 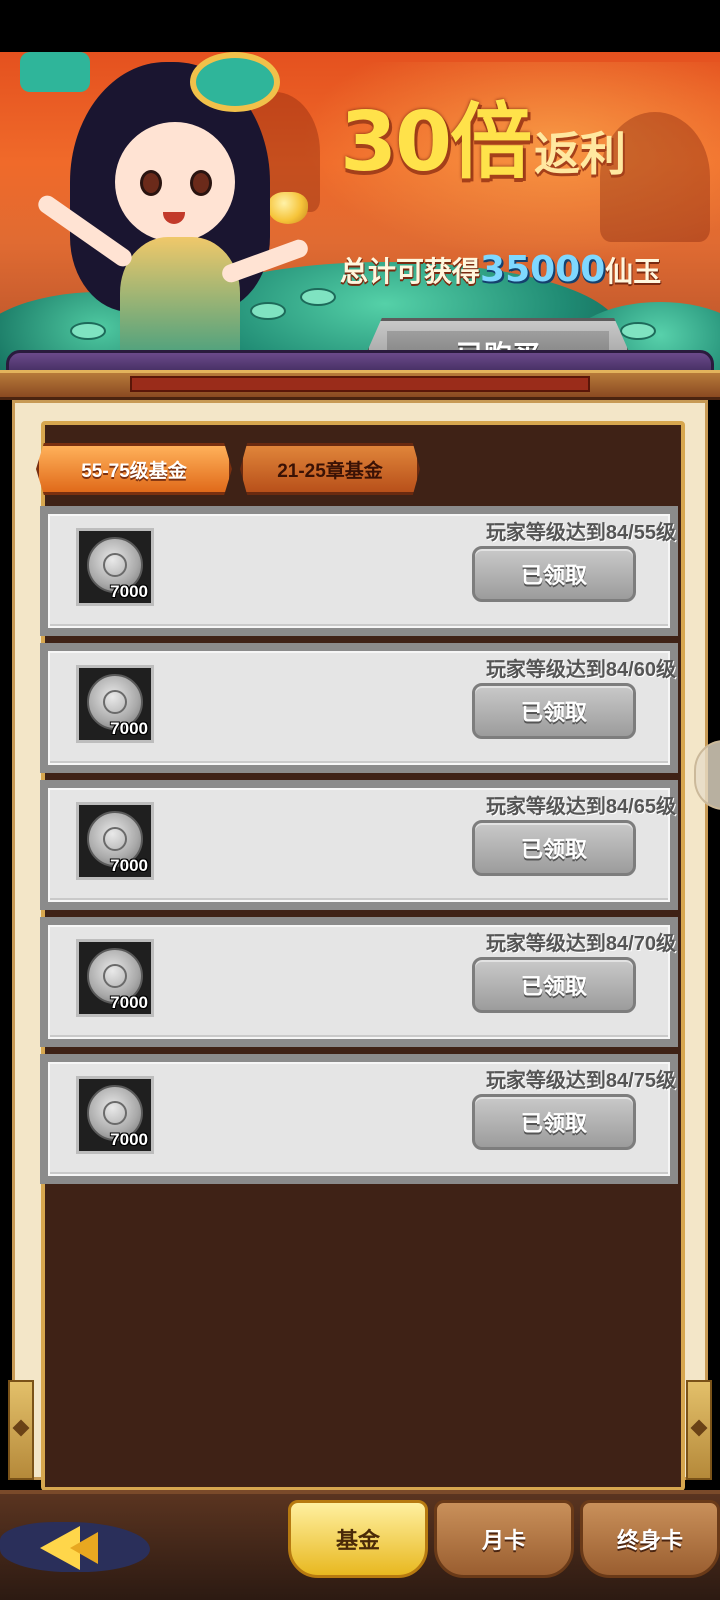 What do you see at coordinates (580, 1081) in the screenshot?
I see `level-requirement: 玩家等级达到84/75级` at bounding box center [580, 1081].